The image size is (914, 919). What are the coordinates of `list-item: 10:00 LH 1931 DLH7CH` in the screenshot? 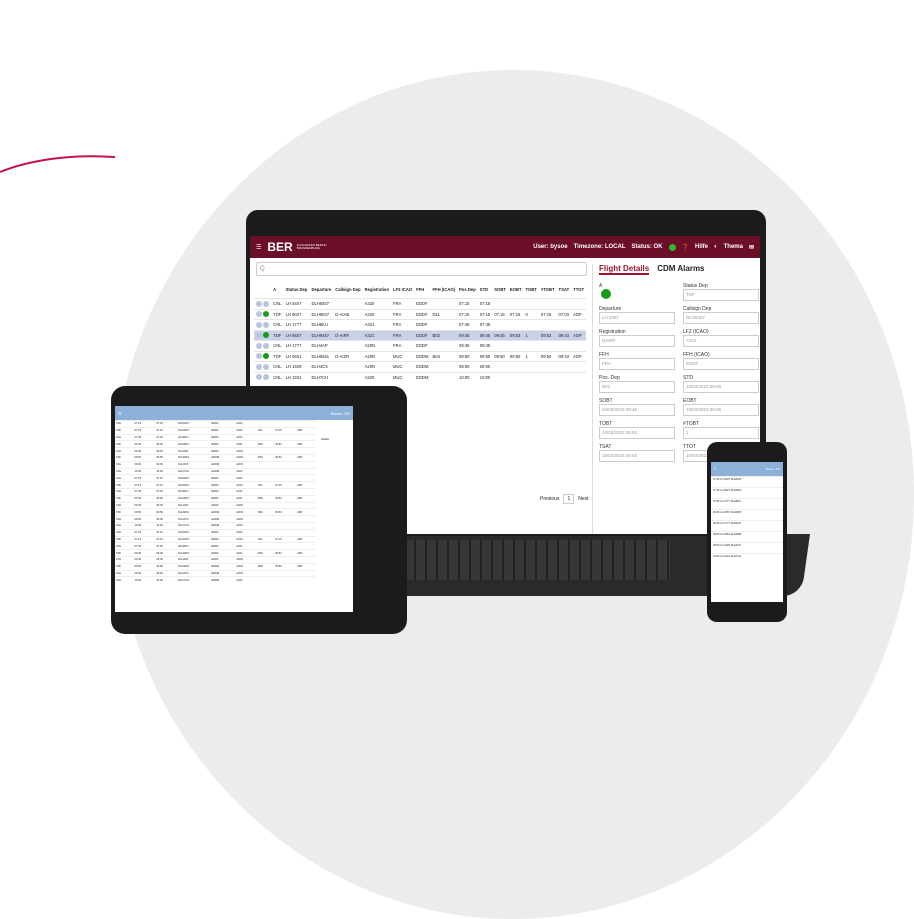 It's located at (747, 558).